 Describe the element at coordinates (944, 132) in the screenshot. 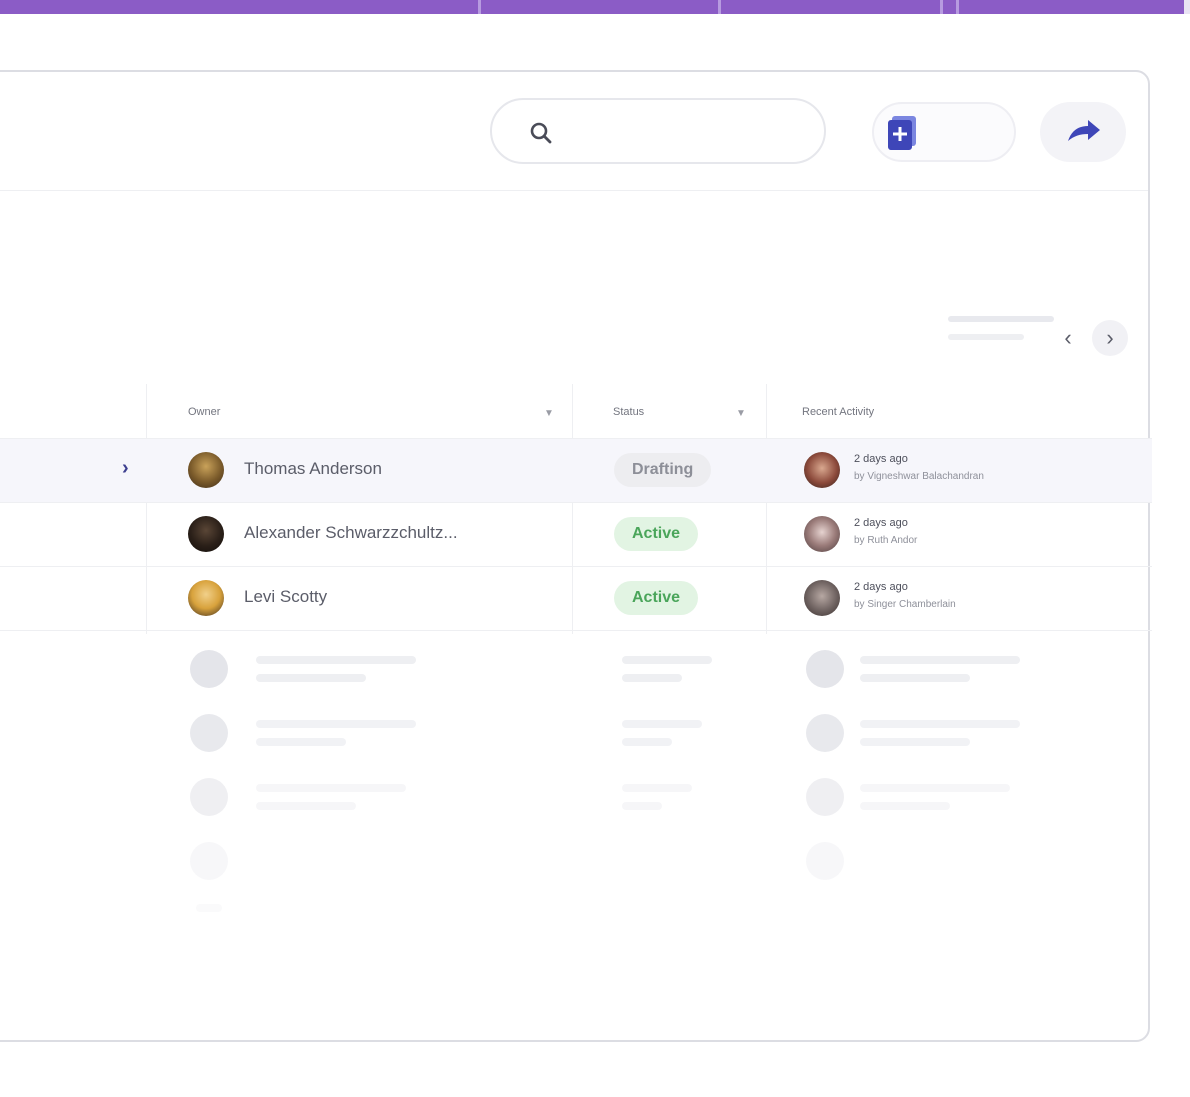

I see `new-document-button` at that location.